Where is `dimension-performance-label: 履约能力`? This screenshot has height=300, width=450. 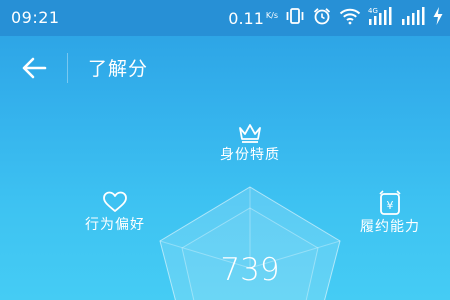
dimension-performance-label: 履约能力 is located at coordinates (390, 227).